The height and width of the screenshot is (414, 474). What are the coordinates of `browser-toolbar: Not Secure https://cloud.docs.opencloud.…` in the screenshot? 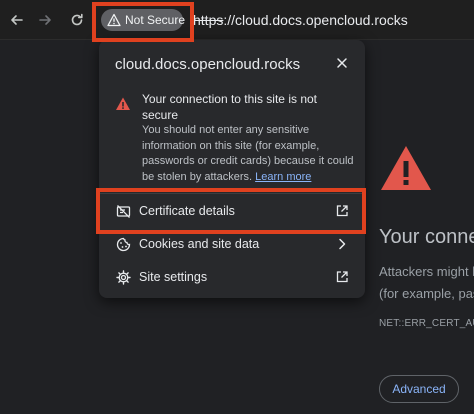 It's located at (237, 20).